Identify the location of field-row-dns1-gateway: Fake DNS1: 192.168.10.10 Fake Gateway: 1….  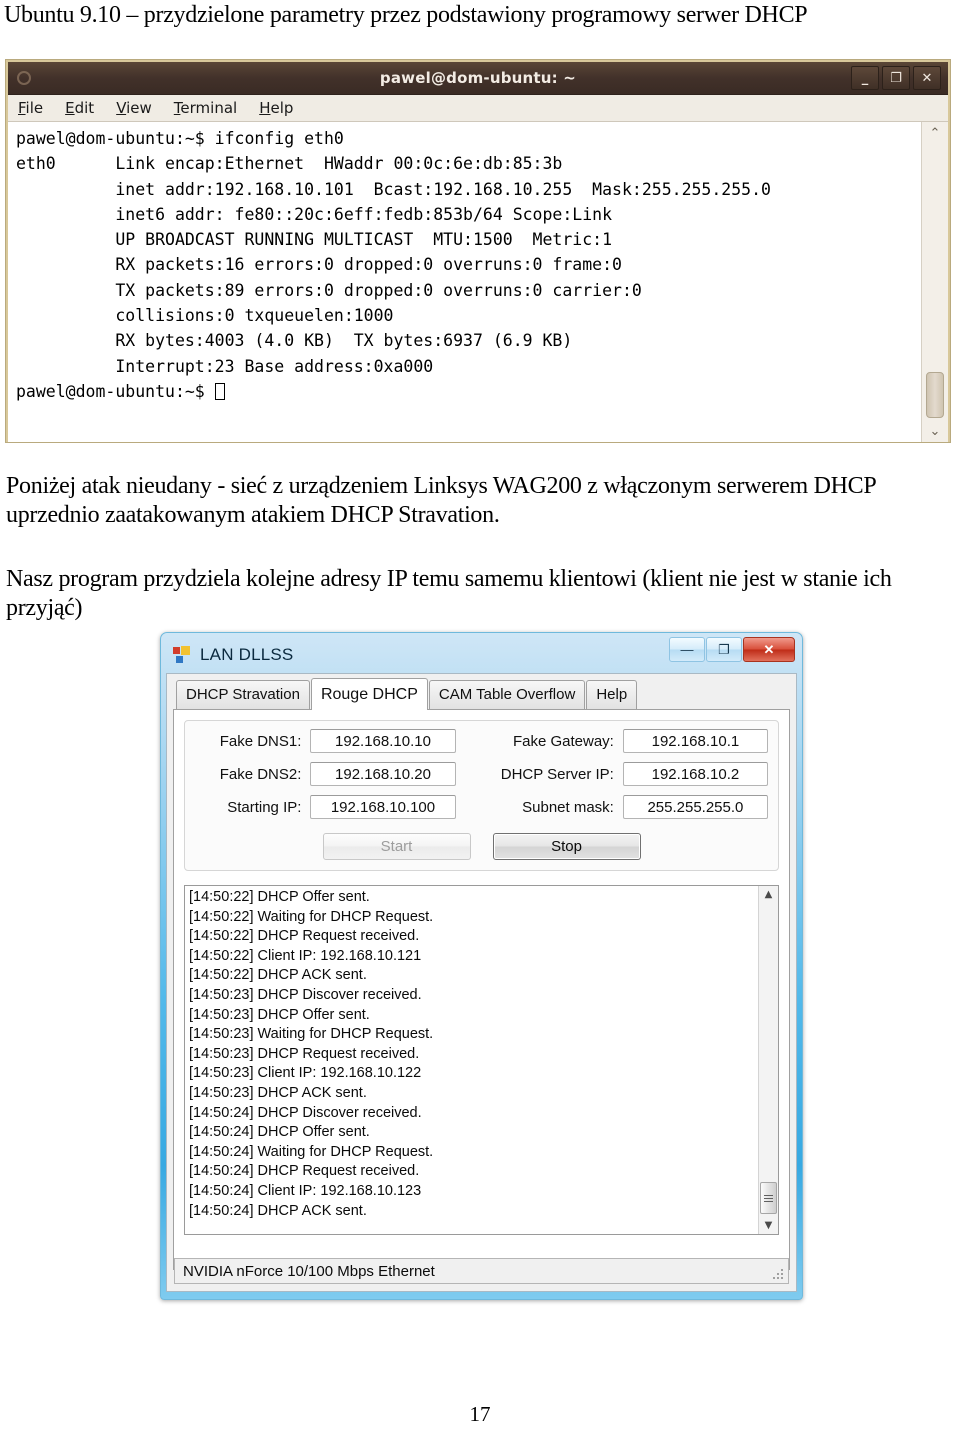
(482, 741).